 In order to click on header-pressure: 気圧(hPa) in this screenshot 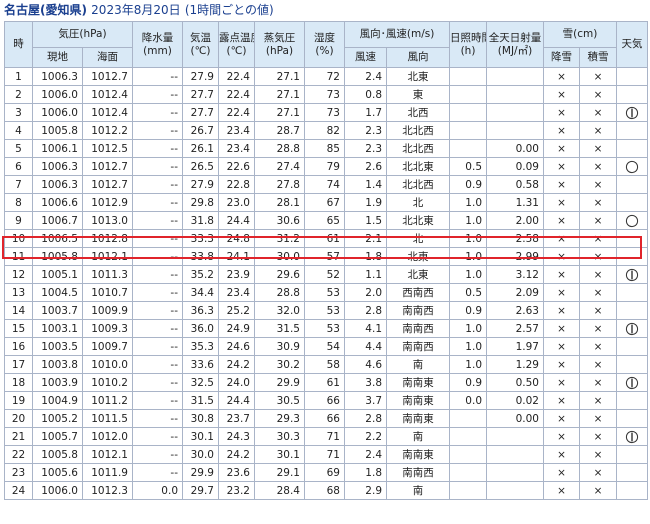, I will do `click(82, 34)`.